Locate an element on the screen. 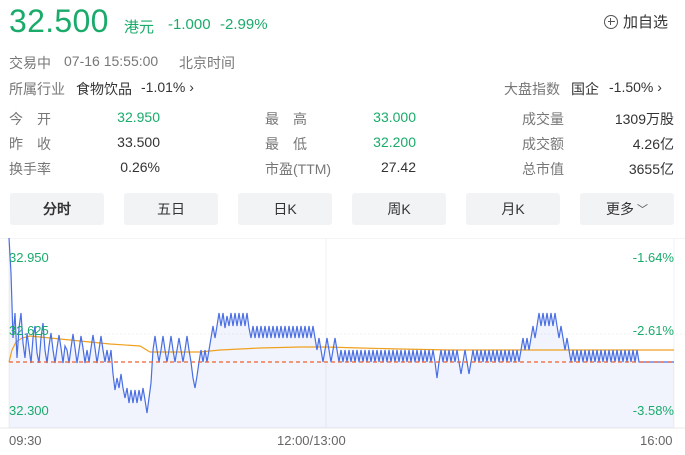  plus-circle-icon is located at coordinates (611, 21).